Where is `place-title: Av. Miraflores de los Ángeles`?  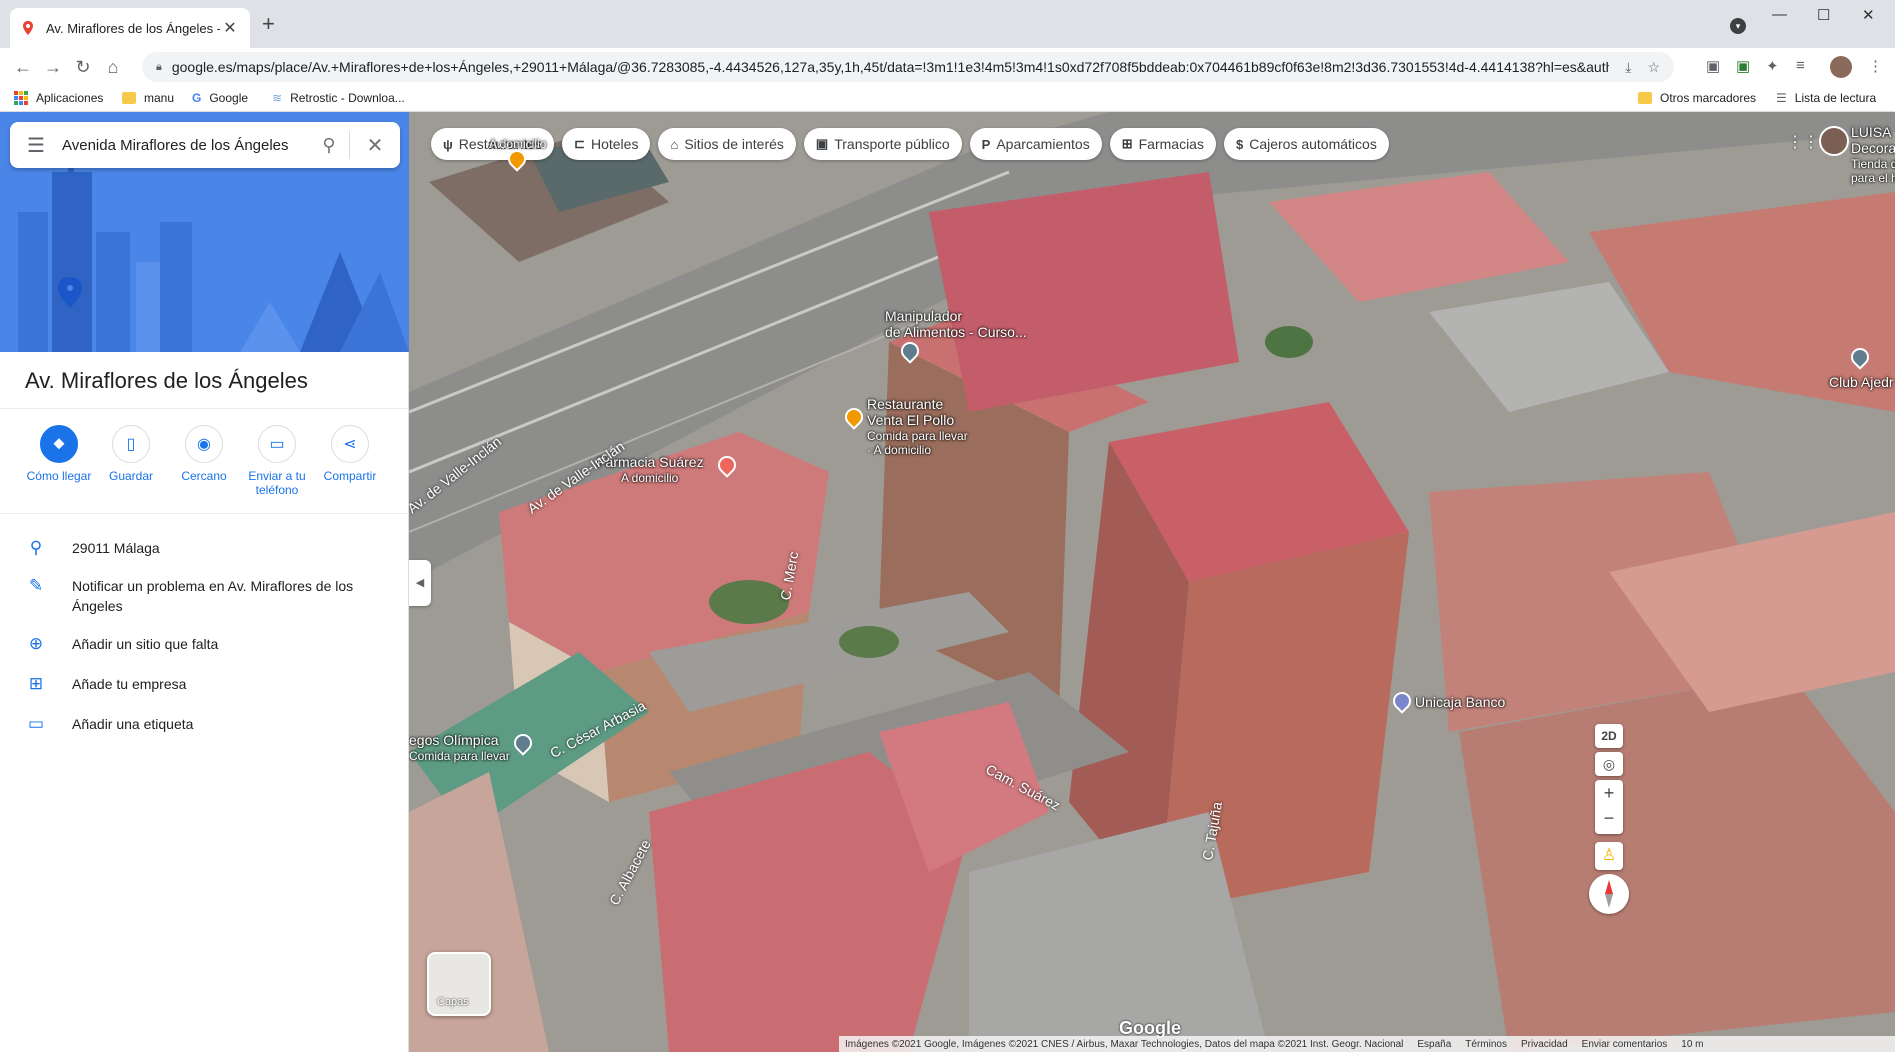 place-title: Av. Miraflores de los Ángeles is located at coordinates (166, 380).